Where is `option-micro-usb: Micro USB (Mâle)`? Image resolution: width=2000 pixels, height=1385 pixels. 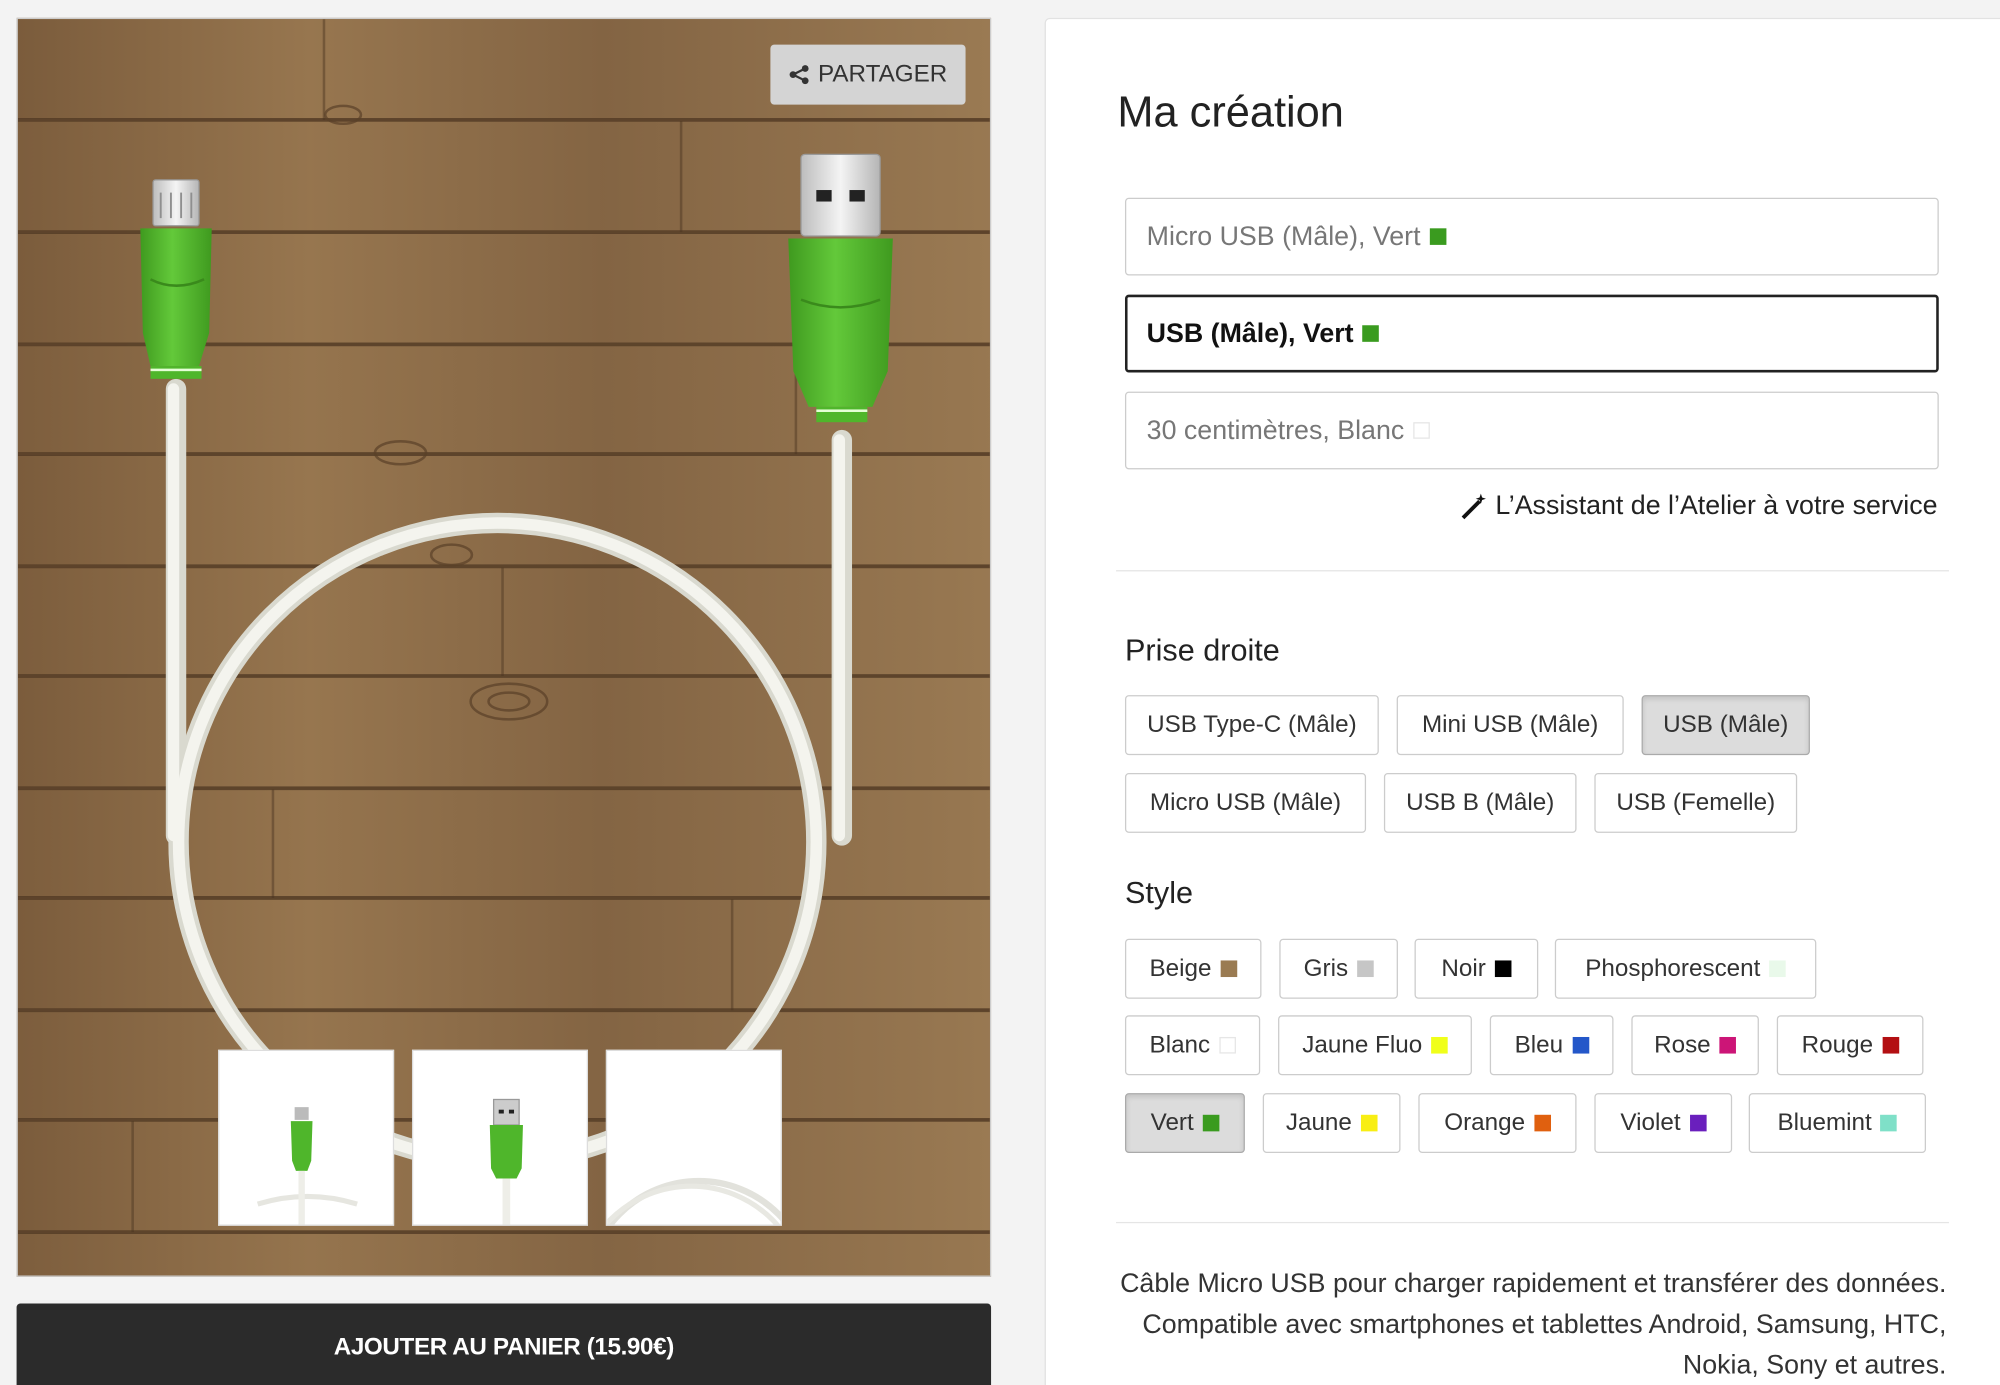 option-micro-usb: Micro USB (Mâle) is located at coordinates (1245, 802).